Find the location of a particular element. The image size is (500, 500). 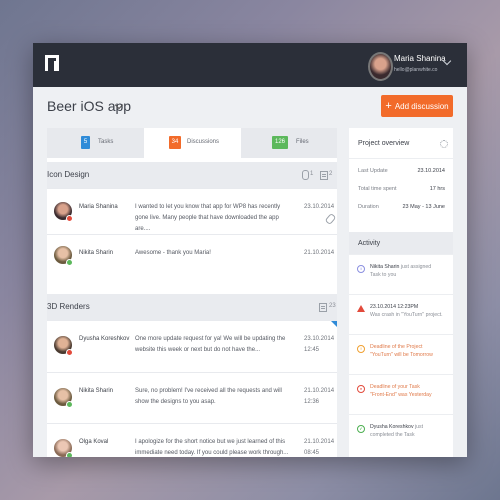

plus-icon: + is located at coordinates (388, 106).